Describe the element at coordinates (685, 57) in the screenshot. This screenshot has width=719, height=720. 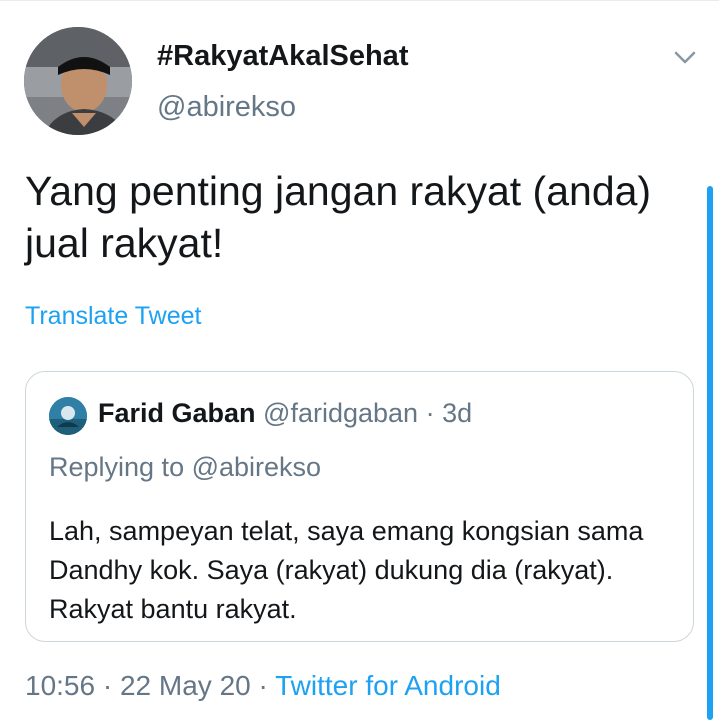
I see `chevron-down-icon` at that location.